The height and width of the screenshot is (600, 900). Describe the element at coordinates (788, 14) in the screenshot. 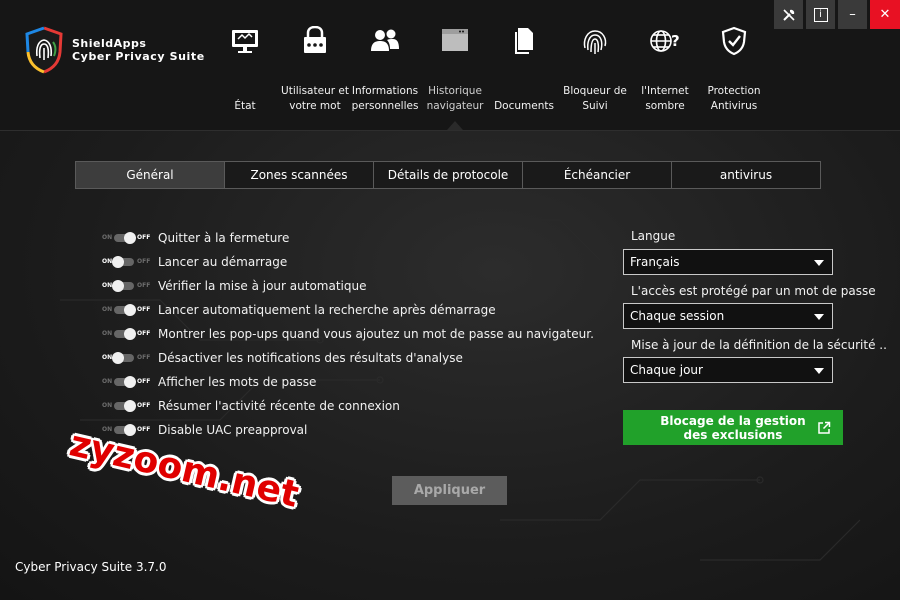

I see `tools-button` at that location.